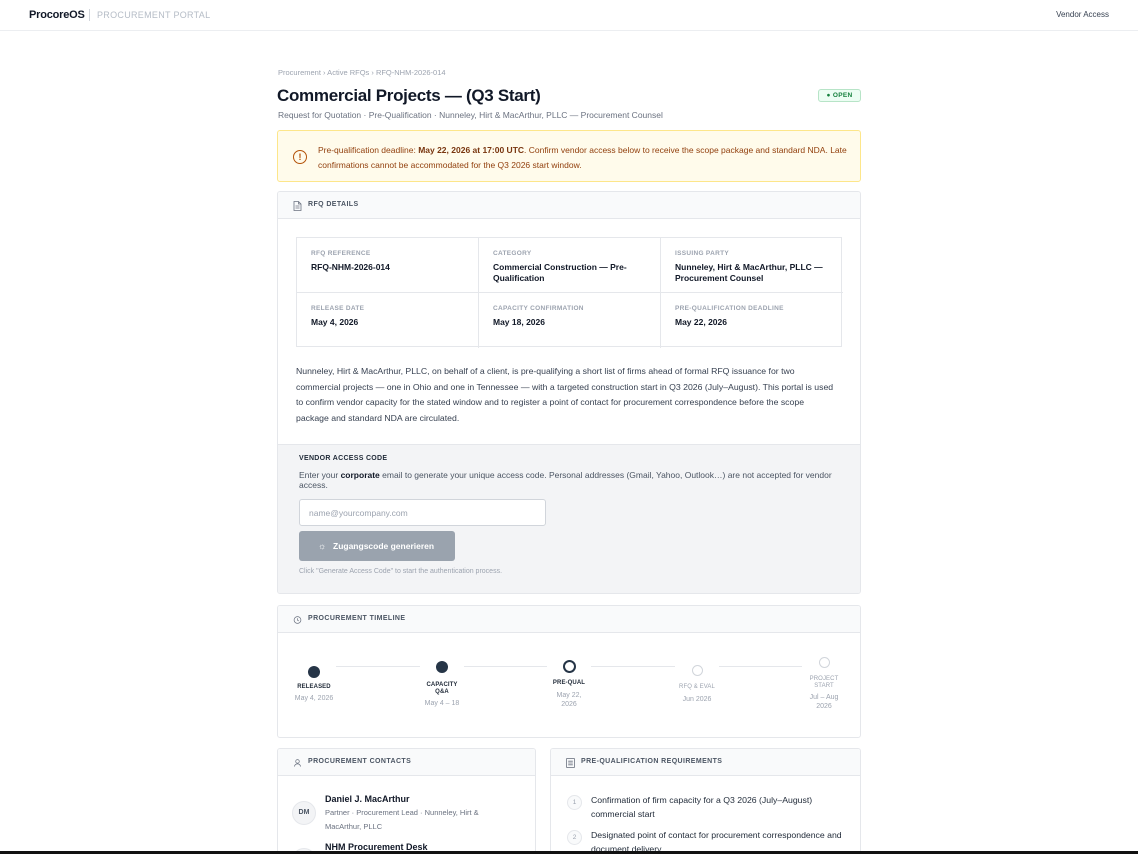 This screenshot has width=1138, height=854. I want to click on requirements-title: PRE-QUALIFICATION REQUIREMENTS, so click(652, 761).